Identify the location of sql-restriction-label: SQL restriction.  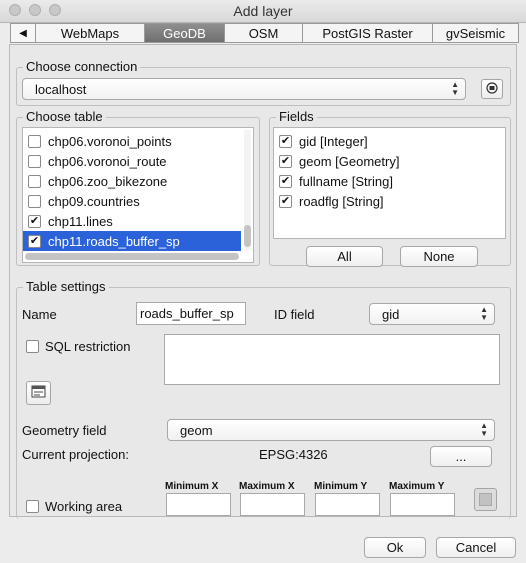
(88, 346).